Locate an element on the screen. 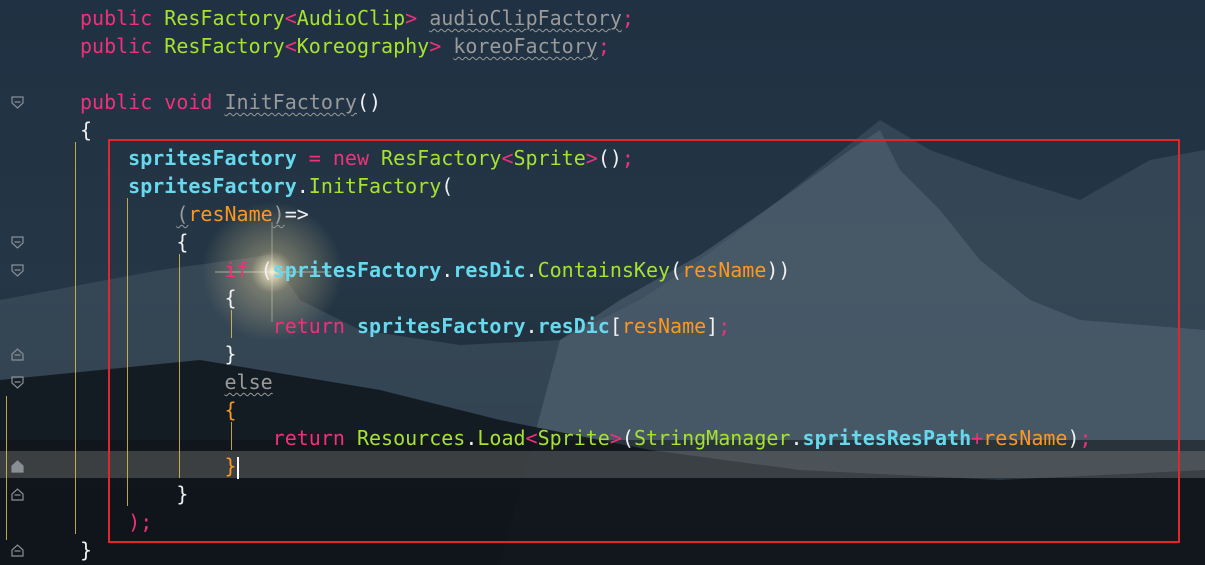 This screenshot has height=565, width=1205. code-token: { is located at coordinates (86, 130).